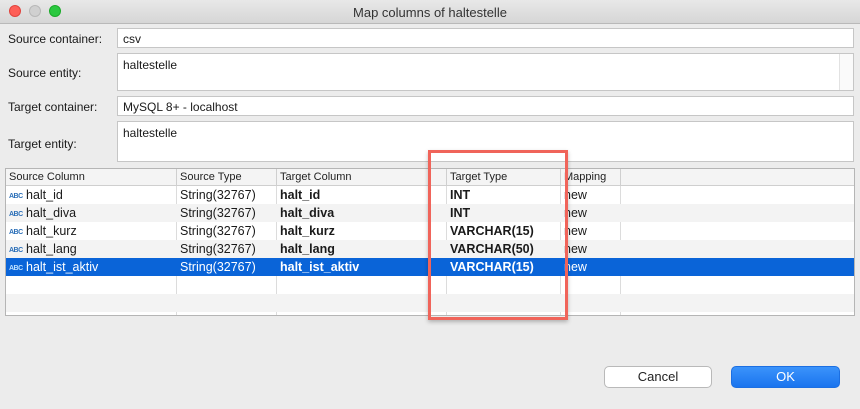 The width and height of the screenshot is (860, 409). What do you see at coordinates (91, 195) in the screenshot?
I see `source-column-cell: ABC halt_id` at bounding box center [91, 195].